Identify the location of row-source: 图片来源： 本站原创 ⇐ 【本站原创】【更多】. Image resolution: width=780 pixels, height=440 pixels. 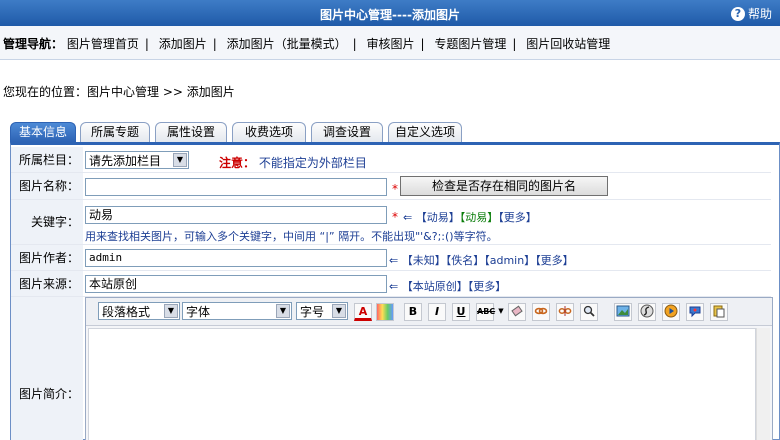
(391, 284).